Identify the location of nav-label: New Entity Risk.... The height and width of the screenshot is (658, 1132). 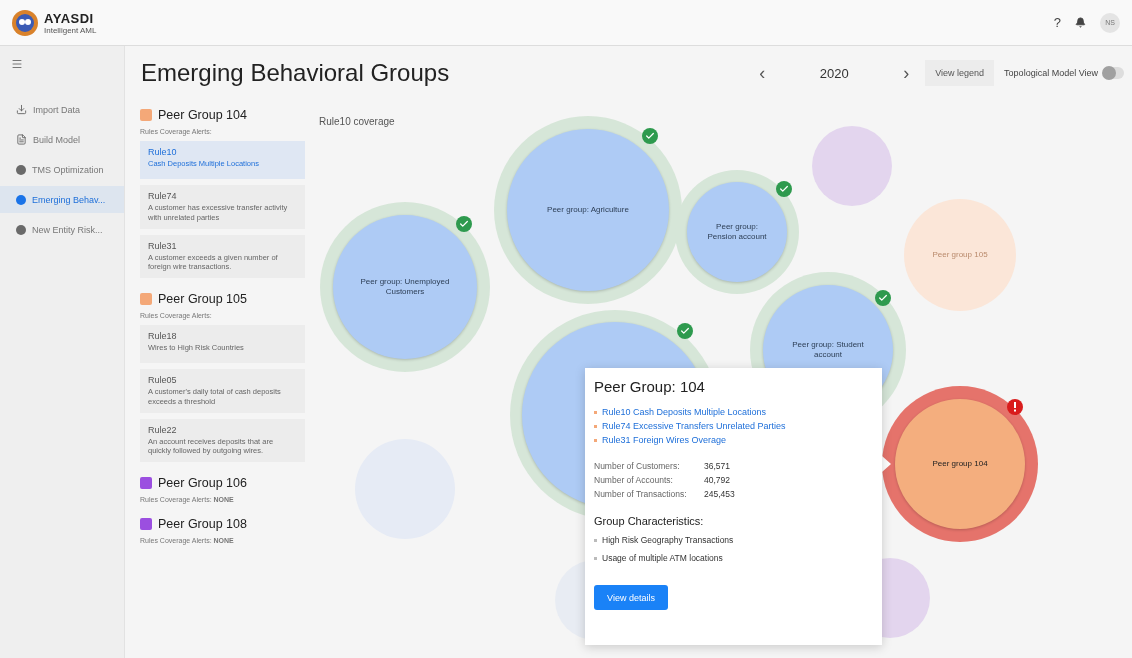
(67, 229).